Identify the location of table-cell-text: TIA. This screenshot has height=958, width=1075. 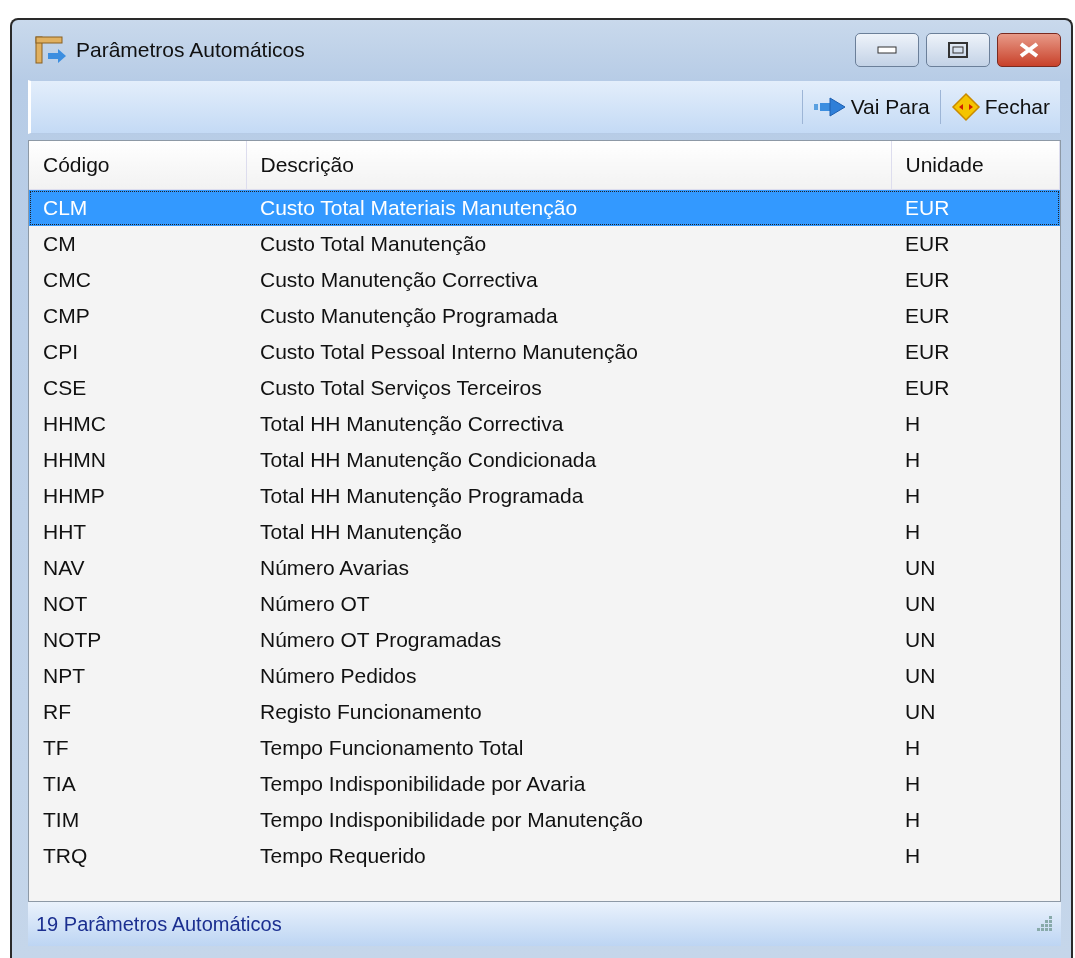
(59, 784).